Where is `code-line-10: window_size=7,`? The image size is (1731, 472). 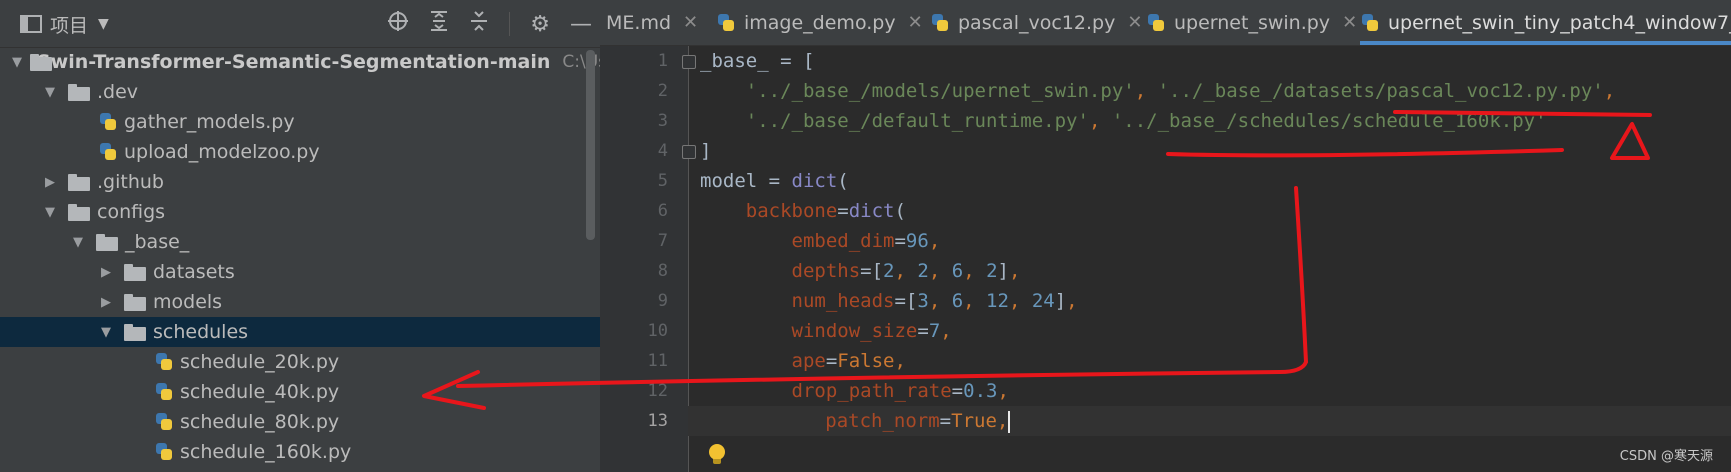 code-line-10: window_size=7, is located at coordinates (871, 331).